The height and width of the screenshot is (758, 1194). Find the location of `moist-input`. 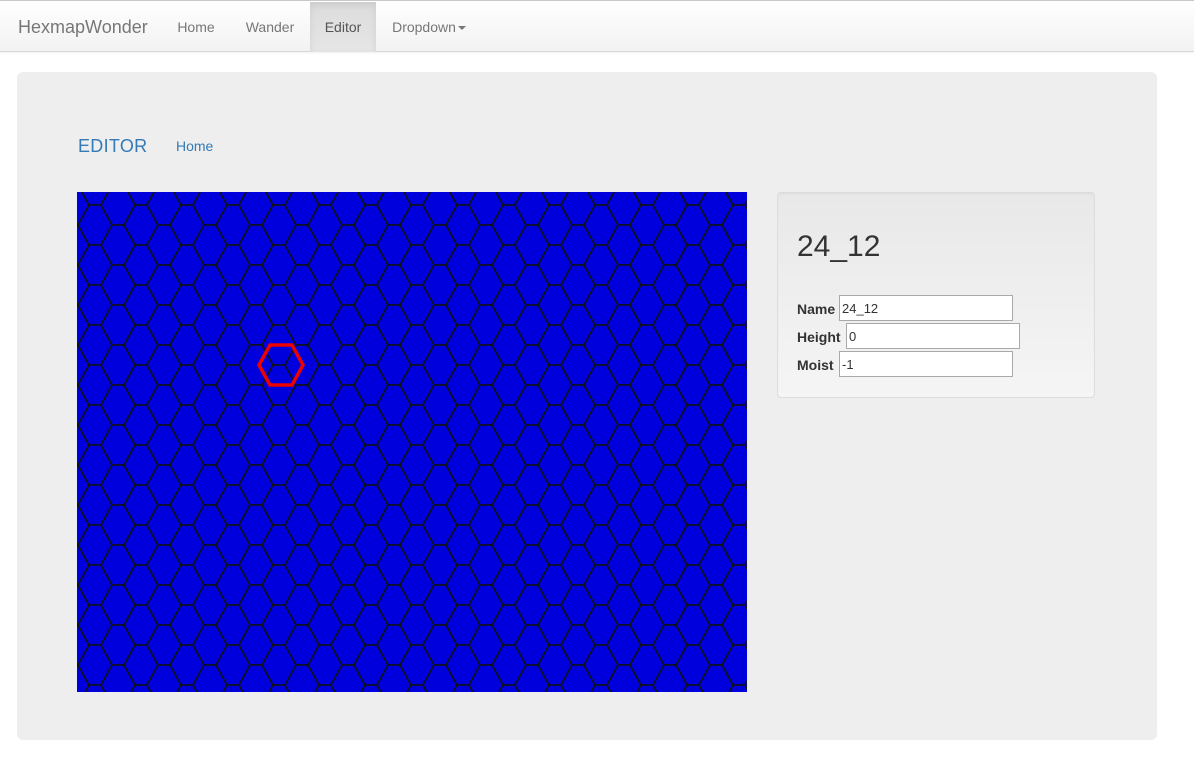

moist-input is located at coordinates (926, 364).